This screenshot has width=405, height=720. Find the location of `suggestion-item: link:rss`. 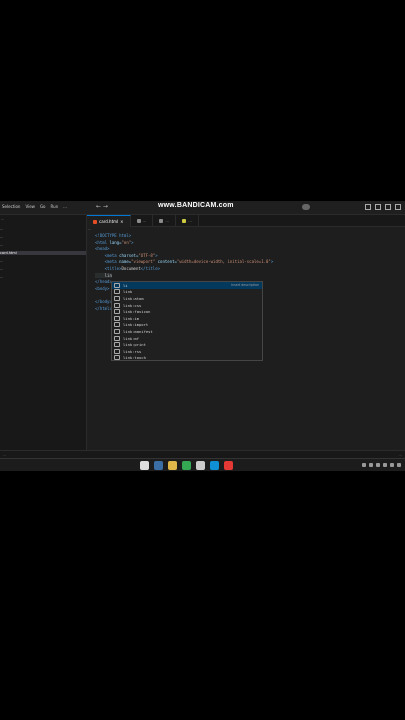

suggestion-item: link:rss is located at coordinates (187, 351).